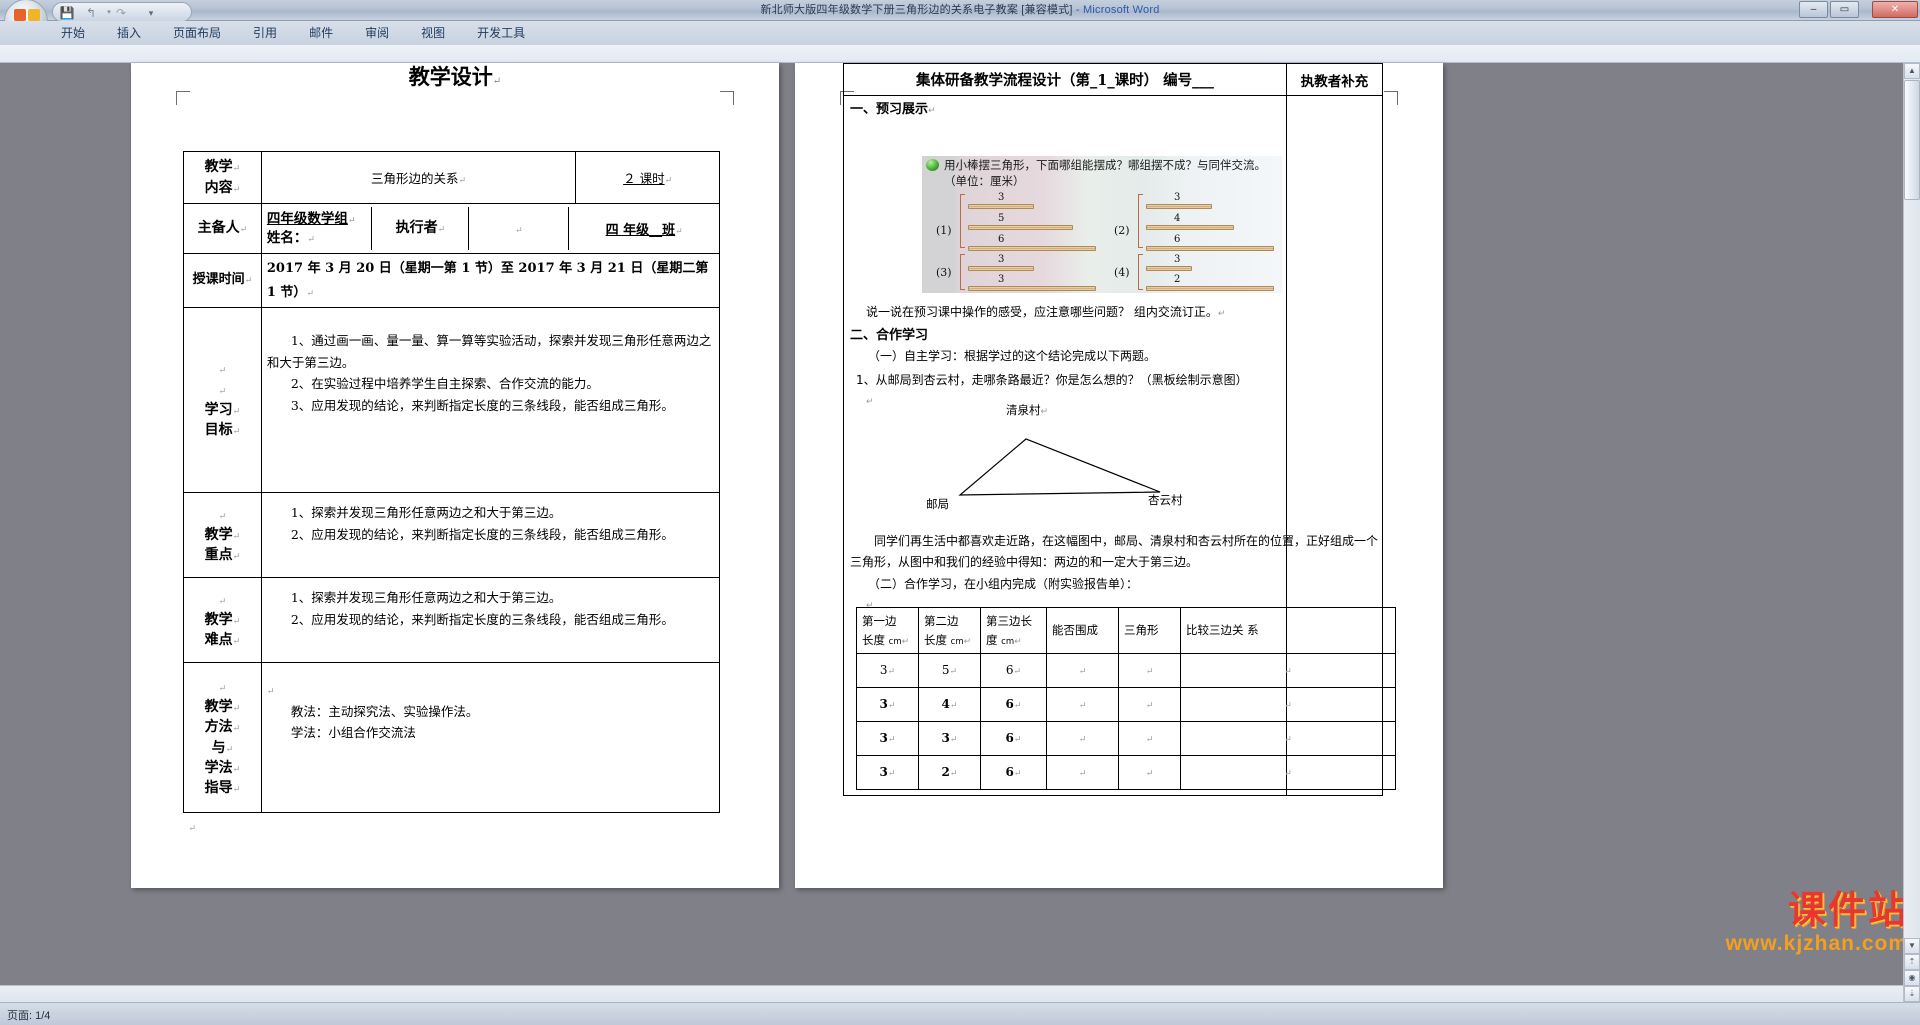 The width and height of the screenshot is (1920, 1025). Describe the element at coordinates (1149, 705) in the screenshot. I see `cell-r2-triangle: ↵` at that location.